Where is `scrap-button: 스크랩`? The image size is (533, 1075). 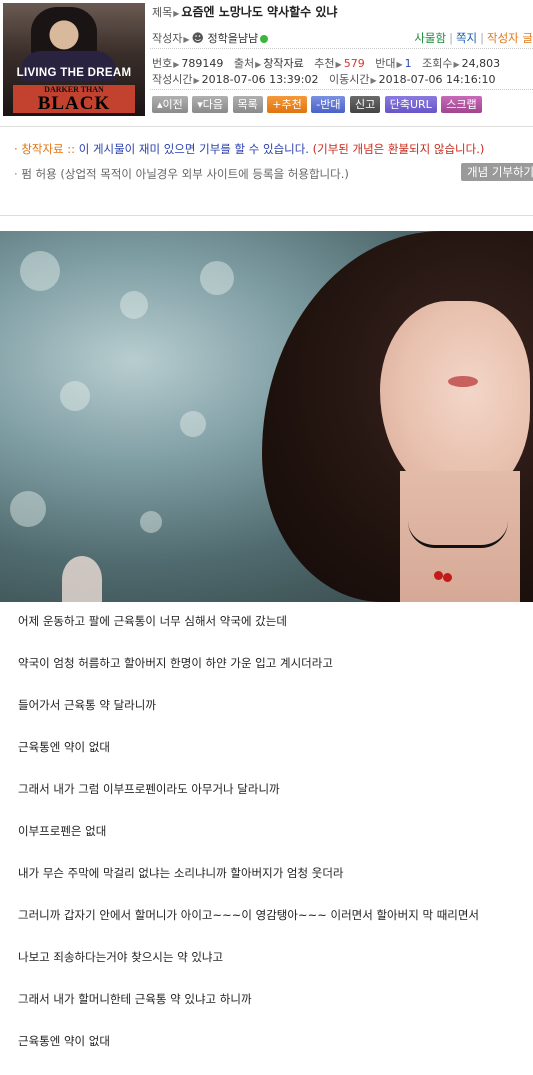
scrap-button: 스크랩 is located at coordinates (461, 104).